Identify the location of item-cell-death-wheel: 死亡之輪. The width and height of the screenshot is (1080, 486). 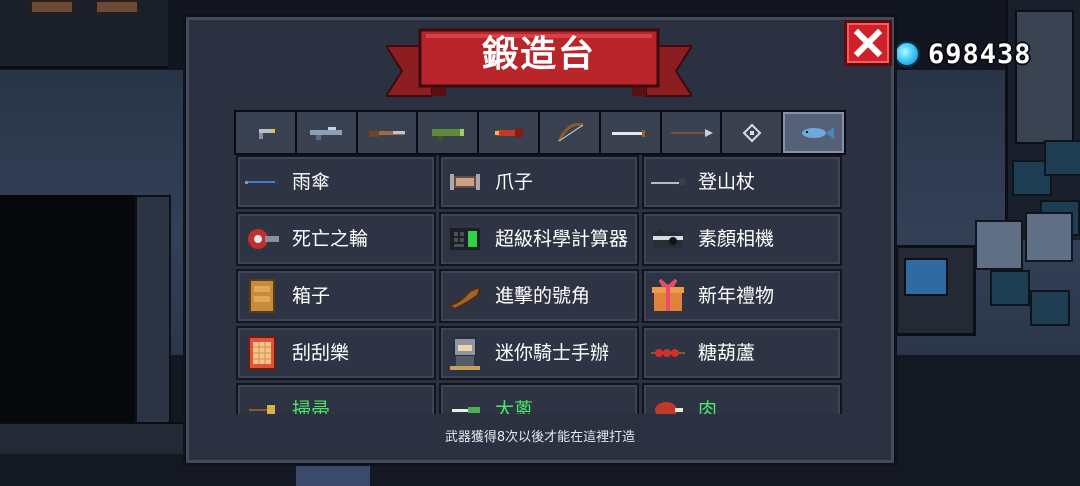
(336, 239).